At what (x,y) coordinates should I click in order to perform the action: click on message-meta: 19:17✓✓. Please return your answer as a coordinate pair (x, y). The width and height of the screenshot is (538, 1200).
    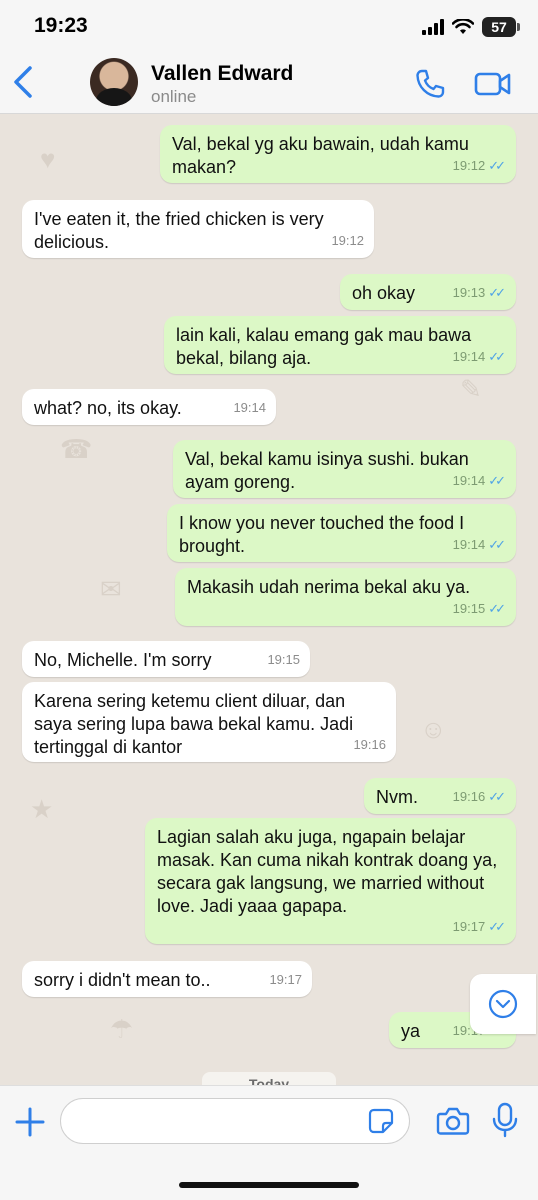
    Looking at the image, I should click on (479, 926).